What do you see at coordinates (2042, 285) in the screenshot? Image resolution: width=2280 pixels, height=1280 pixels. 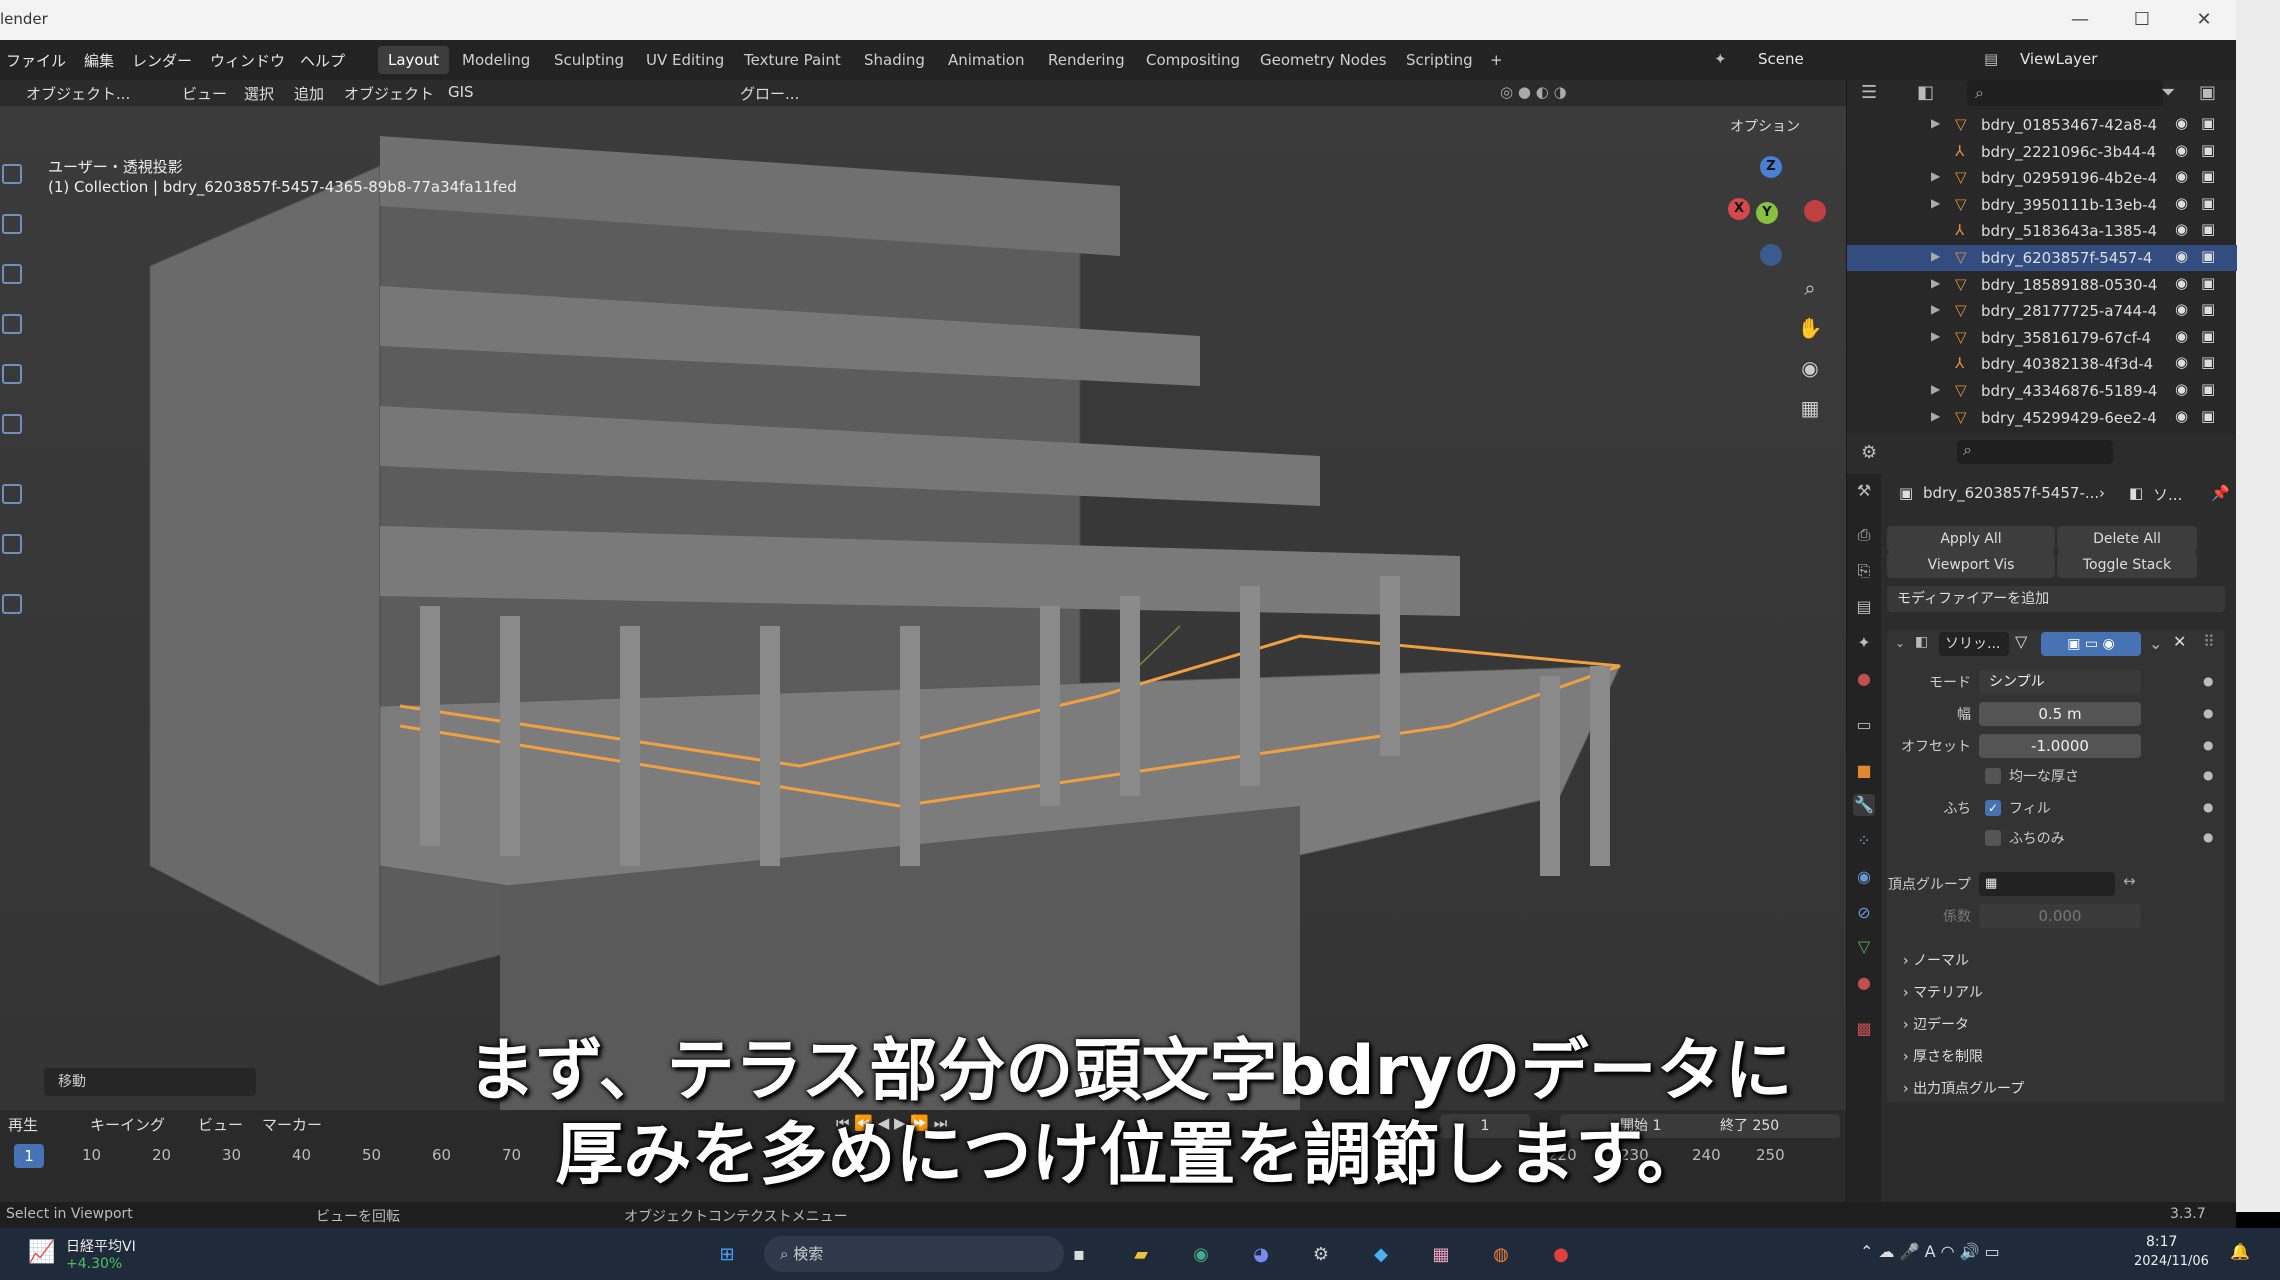 I see `outliner-row: ▶ ▽ bdry_18589188-0530-4 ◉ ▣` at bounding box center [2042, 285].